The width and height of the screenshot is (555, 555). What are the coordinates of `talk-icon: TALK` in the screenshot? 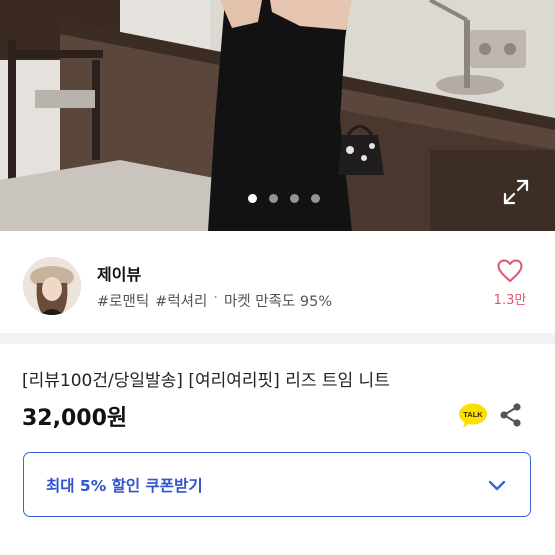 It's located at (473, 415).